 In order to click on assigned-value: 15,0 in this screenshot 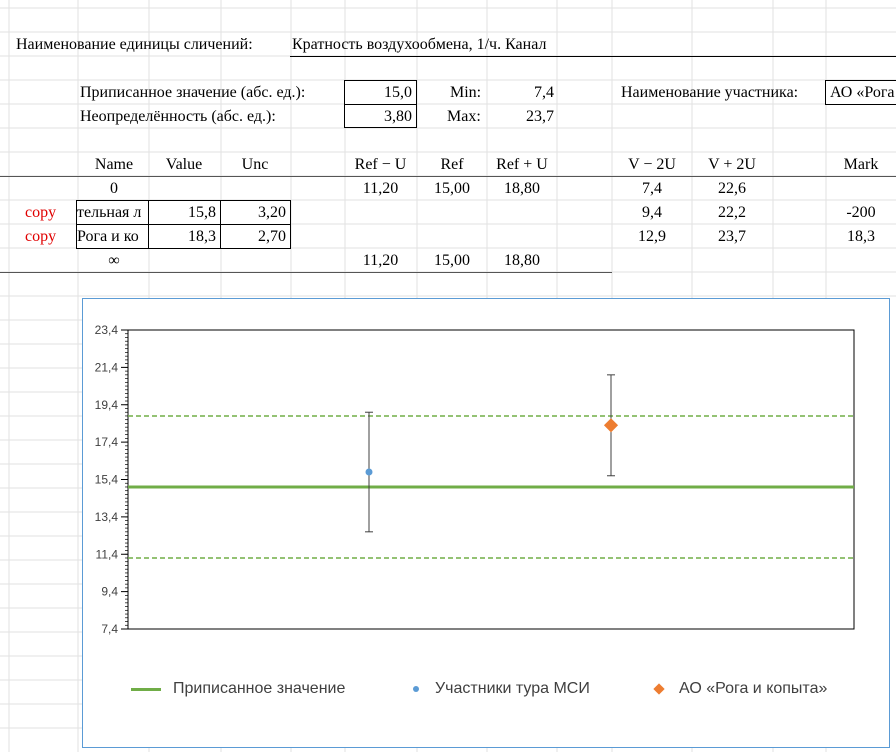, I will do `click(398, 92)`.